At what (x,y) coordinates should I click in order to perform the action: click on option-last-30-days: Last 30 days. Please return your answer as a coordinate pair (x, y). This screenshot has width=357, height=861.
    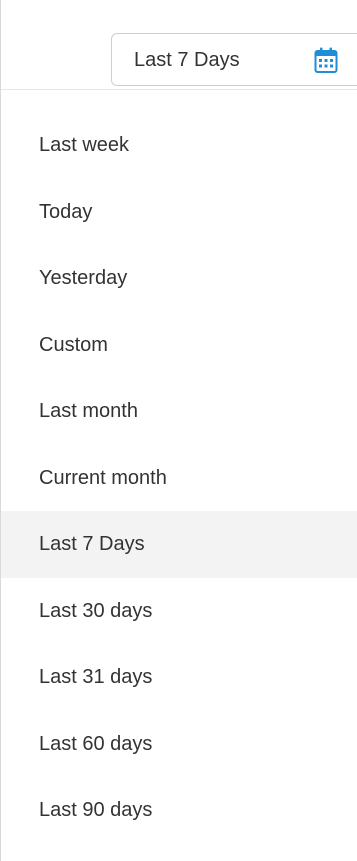
    Looking at the image, I should click on (179, 611).